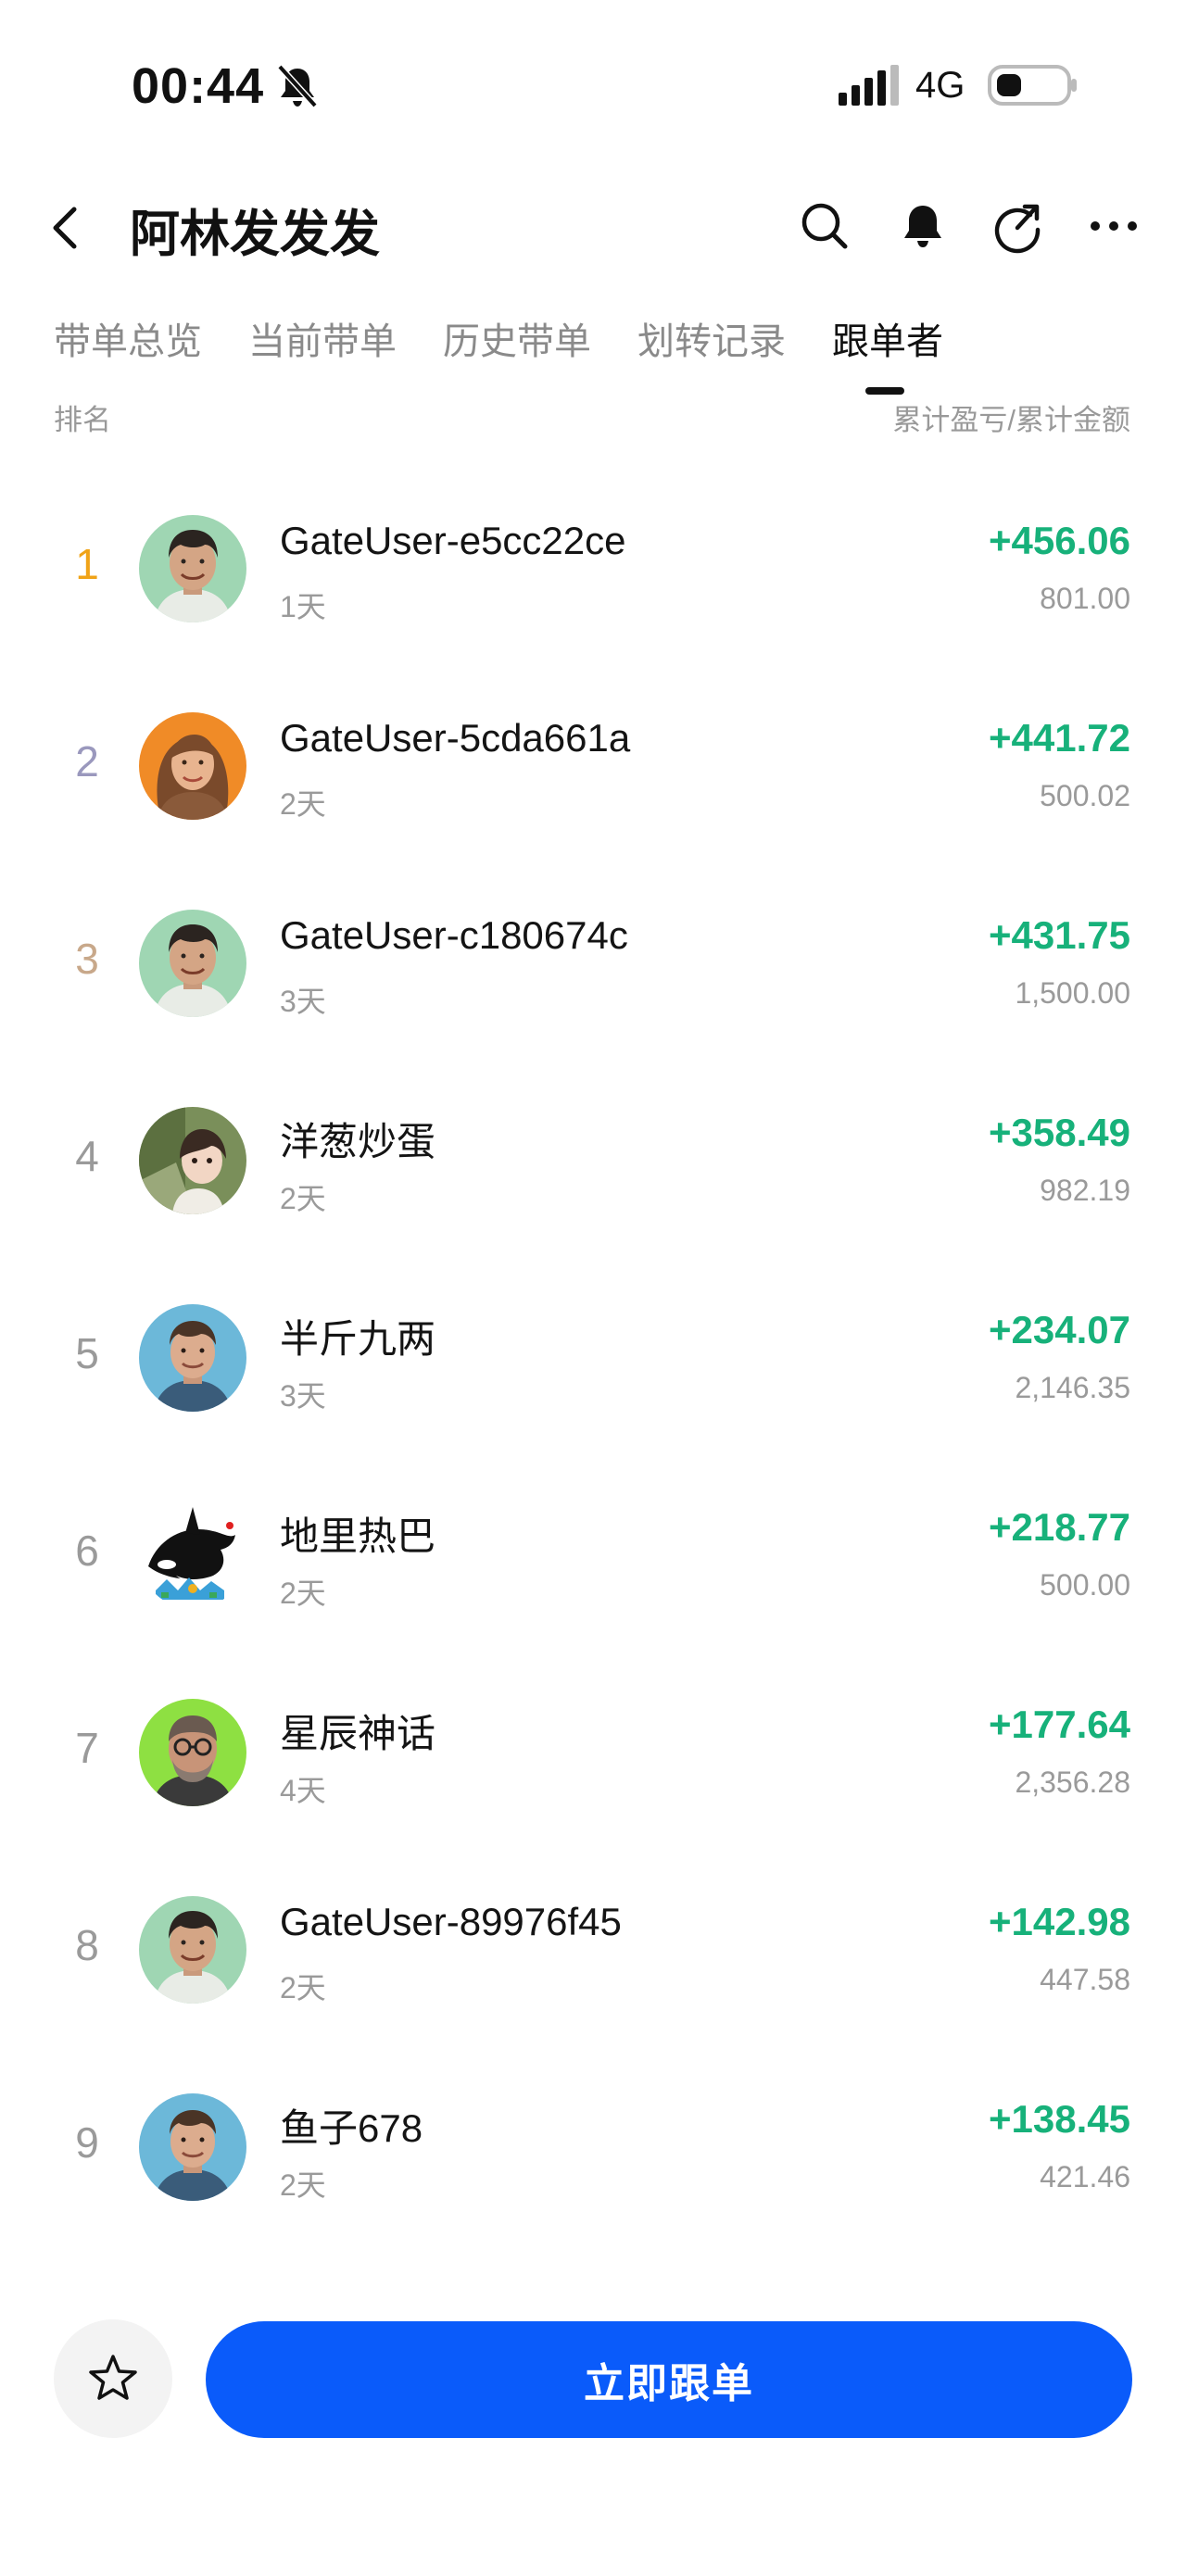 This screenshot has height=2576, width=1186. I want to click on cumulative-pnl: +431.75, so click(1059, 935).